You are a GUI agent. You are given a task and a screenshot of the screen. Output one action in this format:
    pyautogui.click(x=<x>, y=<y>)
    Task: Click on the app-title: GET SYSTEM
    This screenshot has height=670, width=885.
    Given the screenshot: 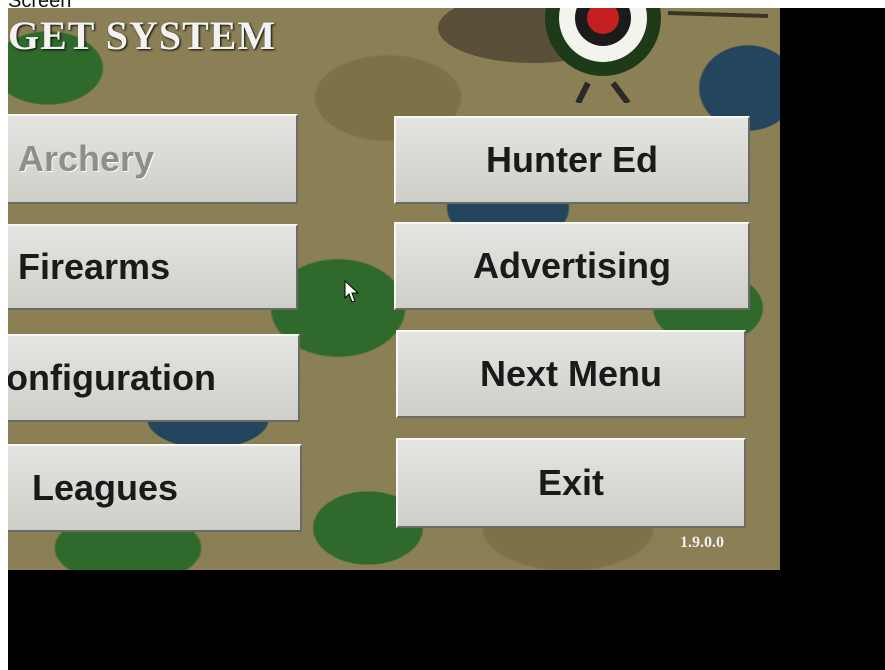 What is the action you would take?
    pyautogui.click(x=142, y=35)
    